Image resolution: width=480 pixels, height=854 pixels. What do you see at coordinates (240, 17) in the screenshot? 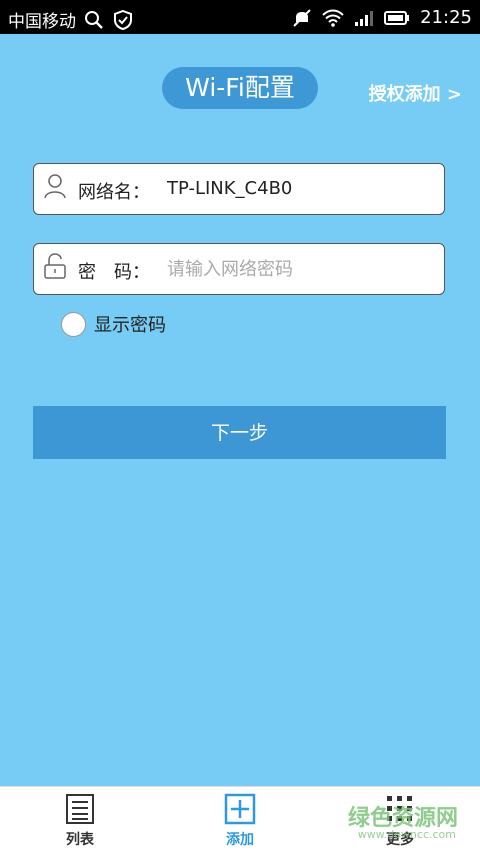
I see `status-bar: 中国移动 21:25` at bounding box center [240, 17].